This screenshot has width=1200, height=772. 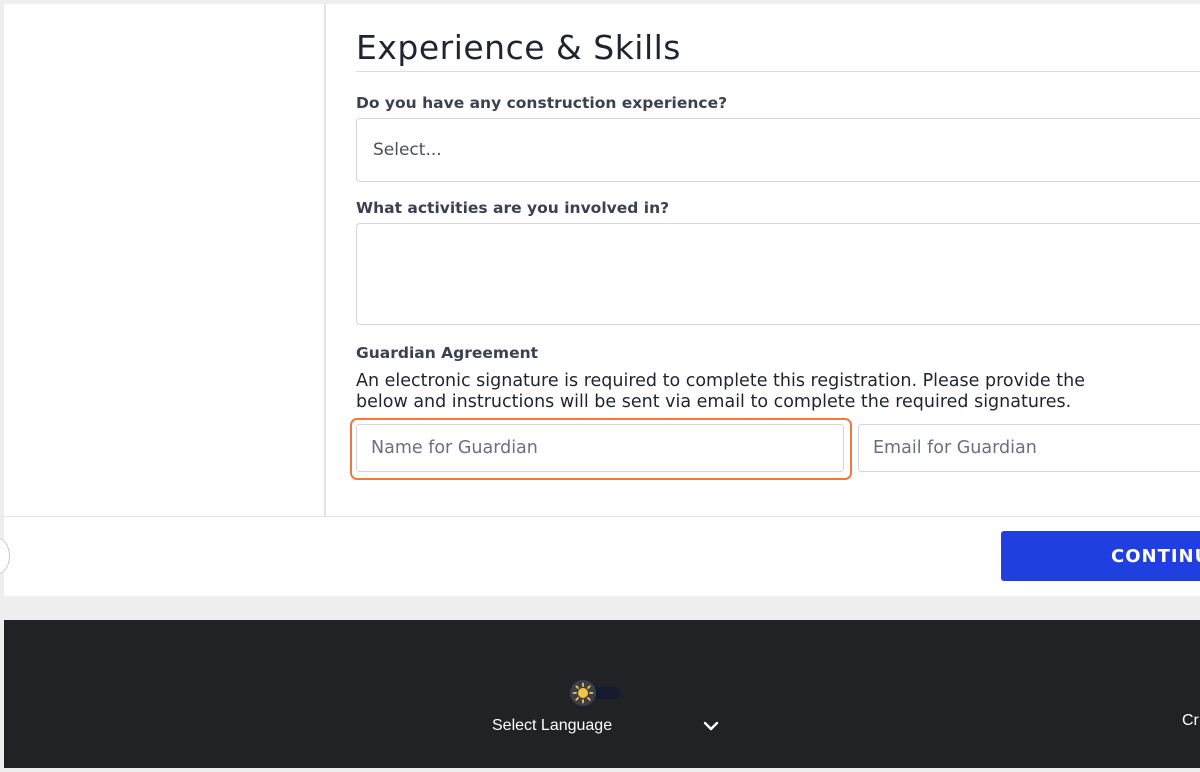 What do you see at coordinates (1029, 448) in the screenshot?
I see `guardian-email-input` at bounding box center [1029, 448].